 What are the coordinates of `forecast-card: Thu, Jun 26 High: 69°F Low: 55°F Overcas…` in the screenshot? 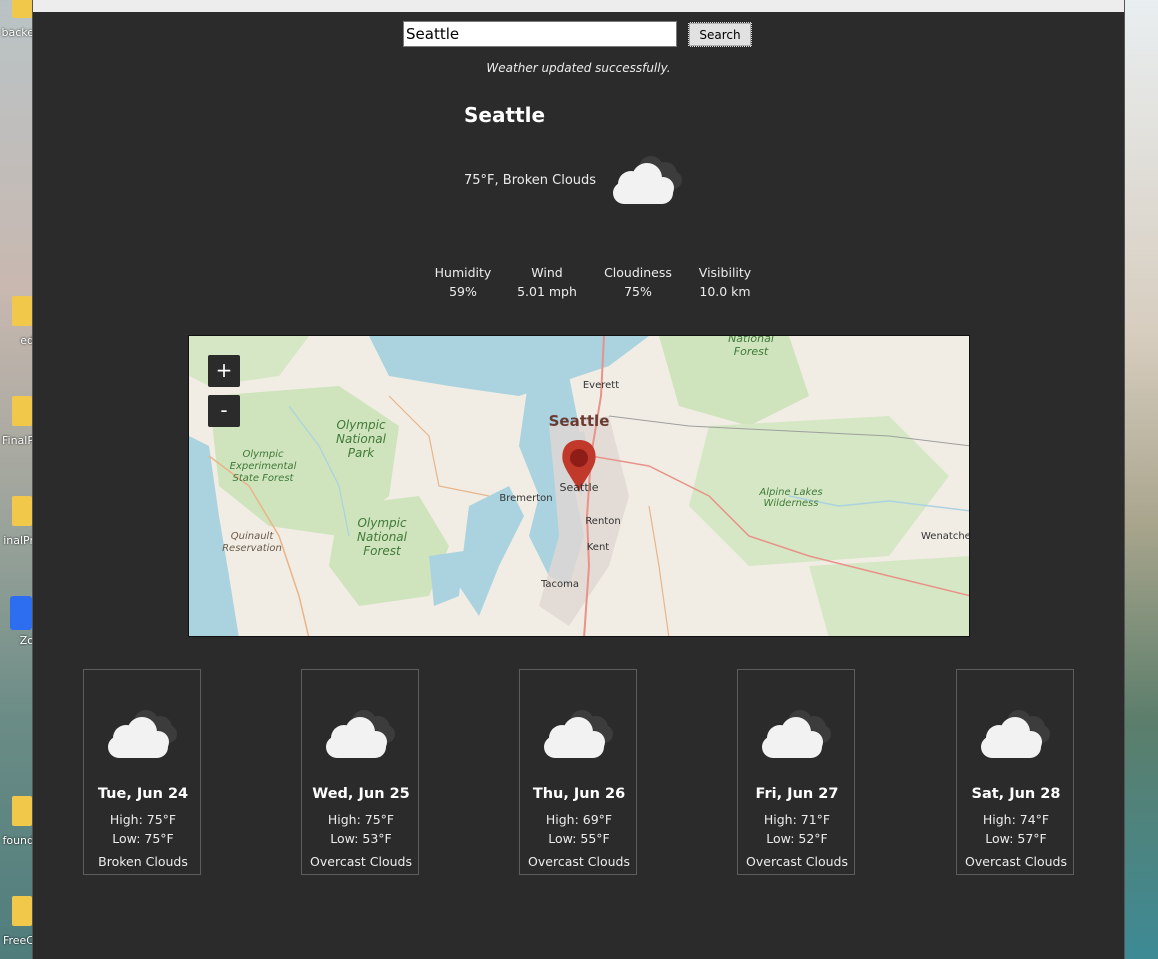 It's located at (578, 772).